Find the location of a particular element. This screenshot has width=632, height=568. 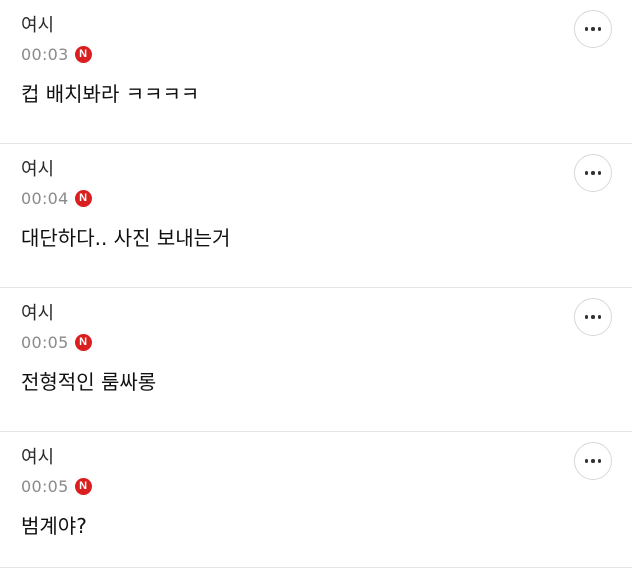

comment-meta: 00:04 N is located at coordinates (316, 198).